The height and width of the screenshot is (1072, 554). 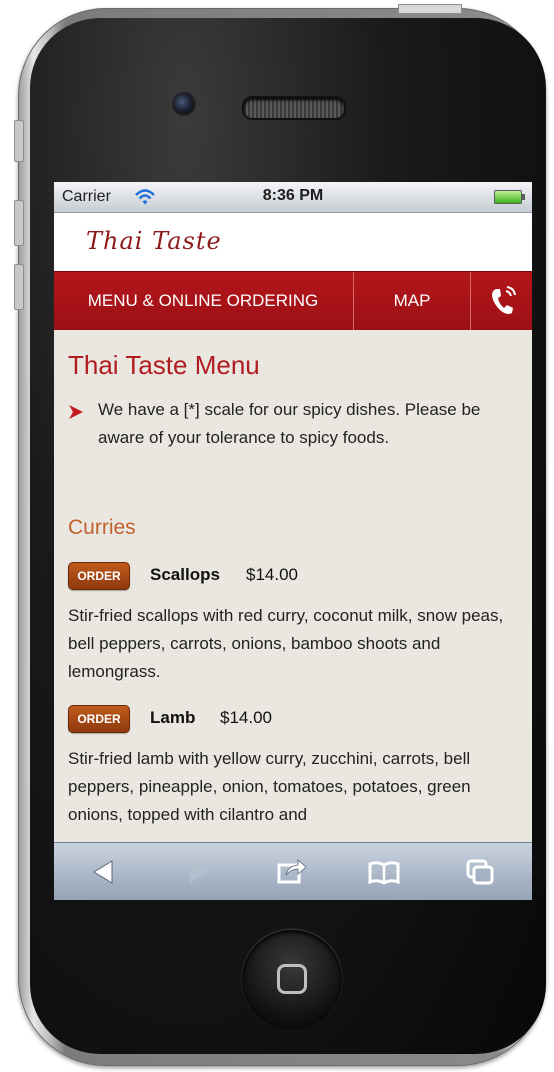 What do you see at coordinates (185, 574) in the screenshot?
I see `dish-name: Scallops` at bounding box center [185, 574].